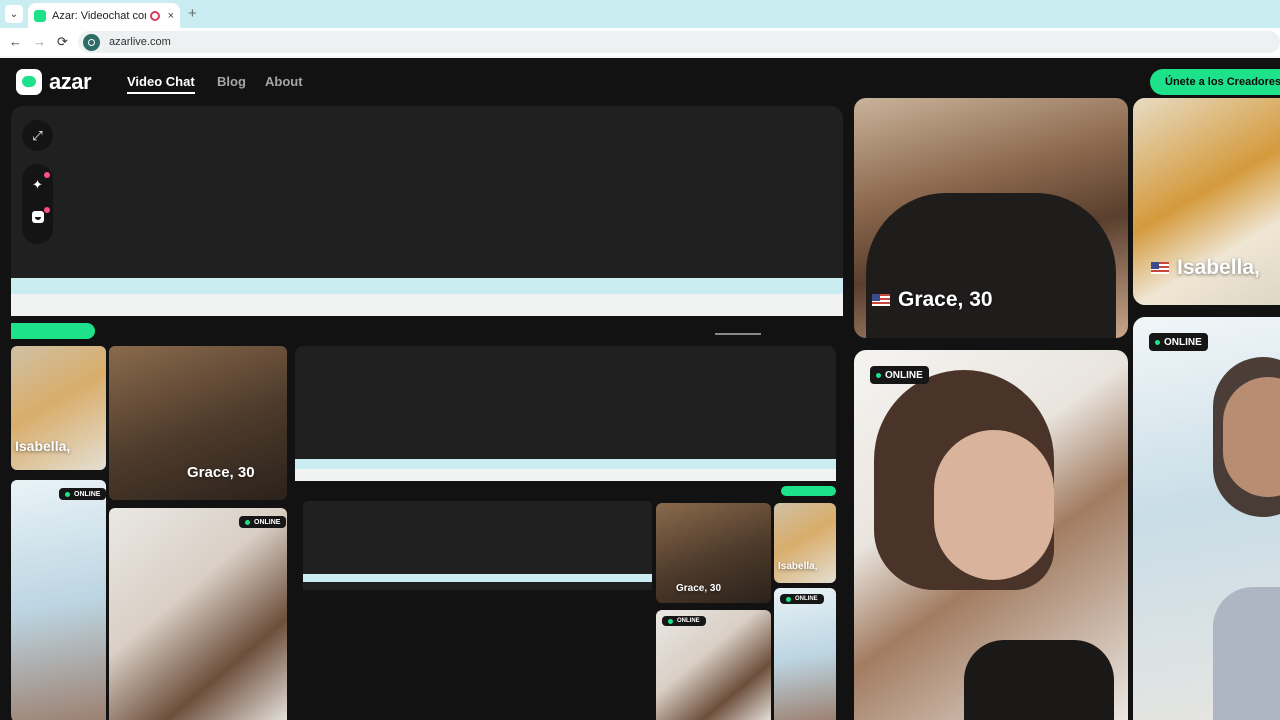 The height and width of the screenshot is (720, 1280). What do you see at coordinates (640, 14) in the screenshot?
I see `browser-tab-bar: ⌄ Azar: Videochat con gente × +` at bounding box center [640, 14].